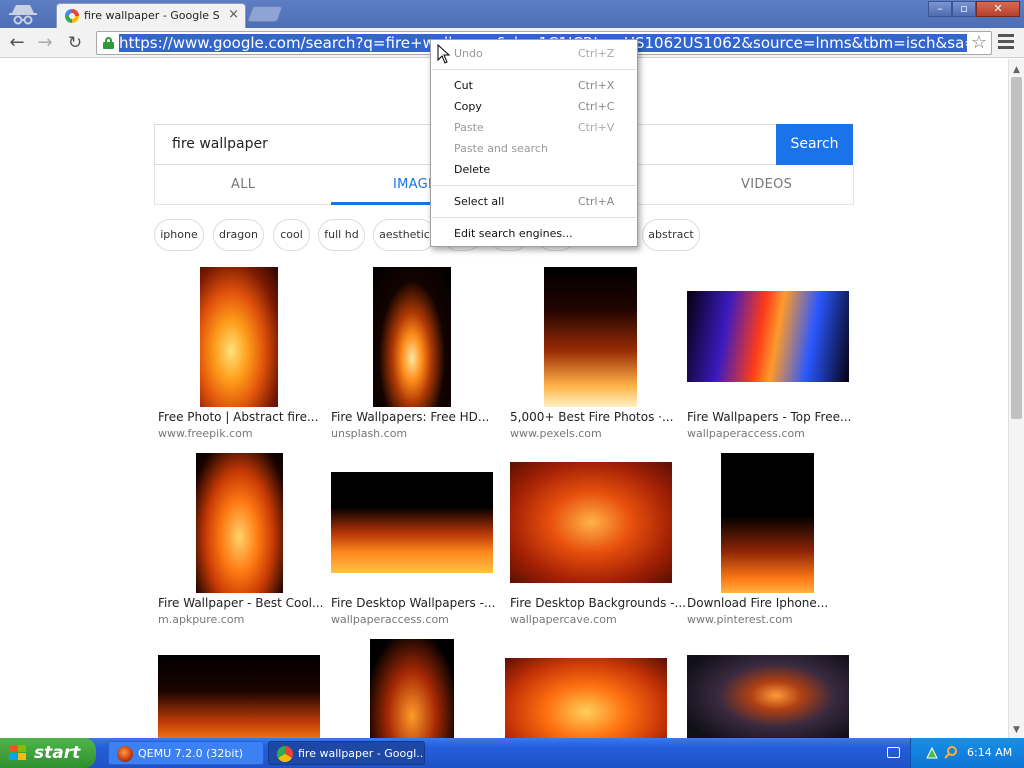  What do you see at coordinates (596, 127) in the screenshot?
I see `menu-item-shortcut: Ctrl+V` at bounding box center [596, 127].